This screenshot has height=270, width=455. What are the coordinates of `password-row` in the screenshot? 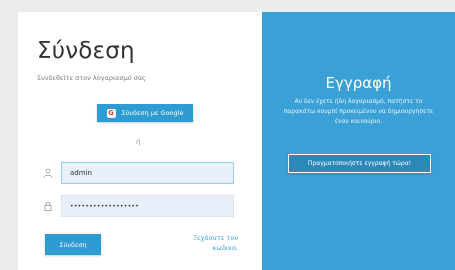 It's located at (135, 206).